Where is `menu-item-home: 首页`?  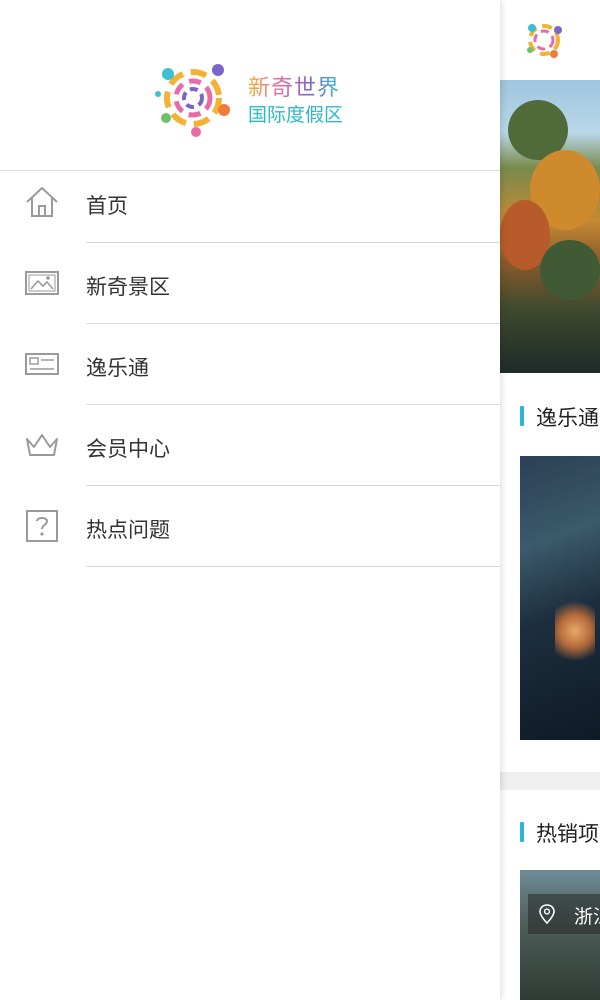 menu-item-home: 首页 is located at coordinates (250, 202).